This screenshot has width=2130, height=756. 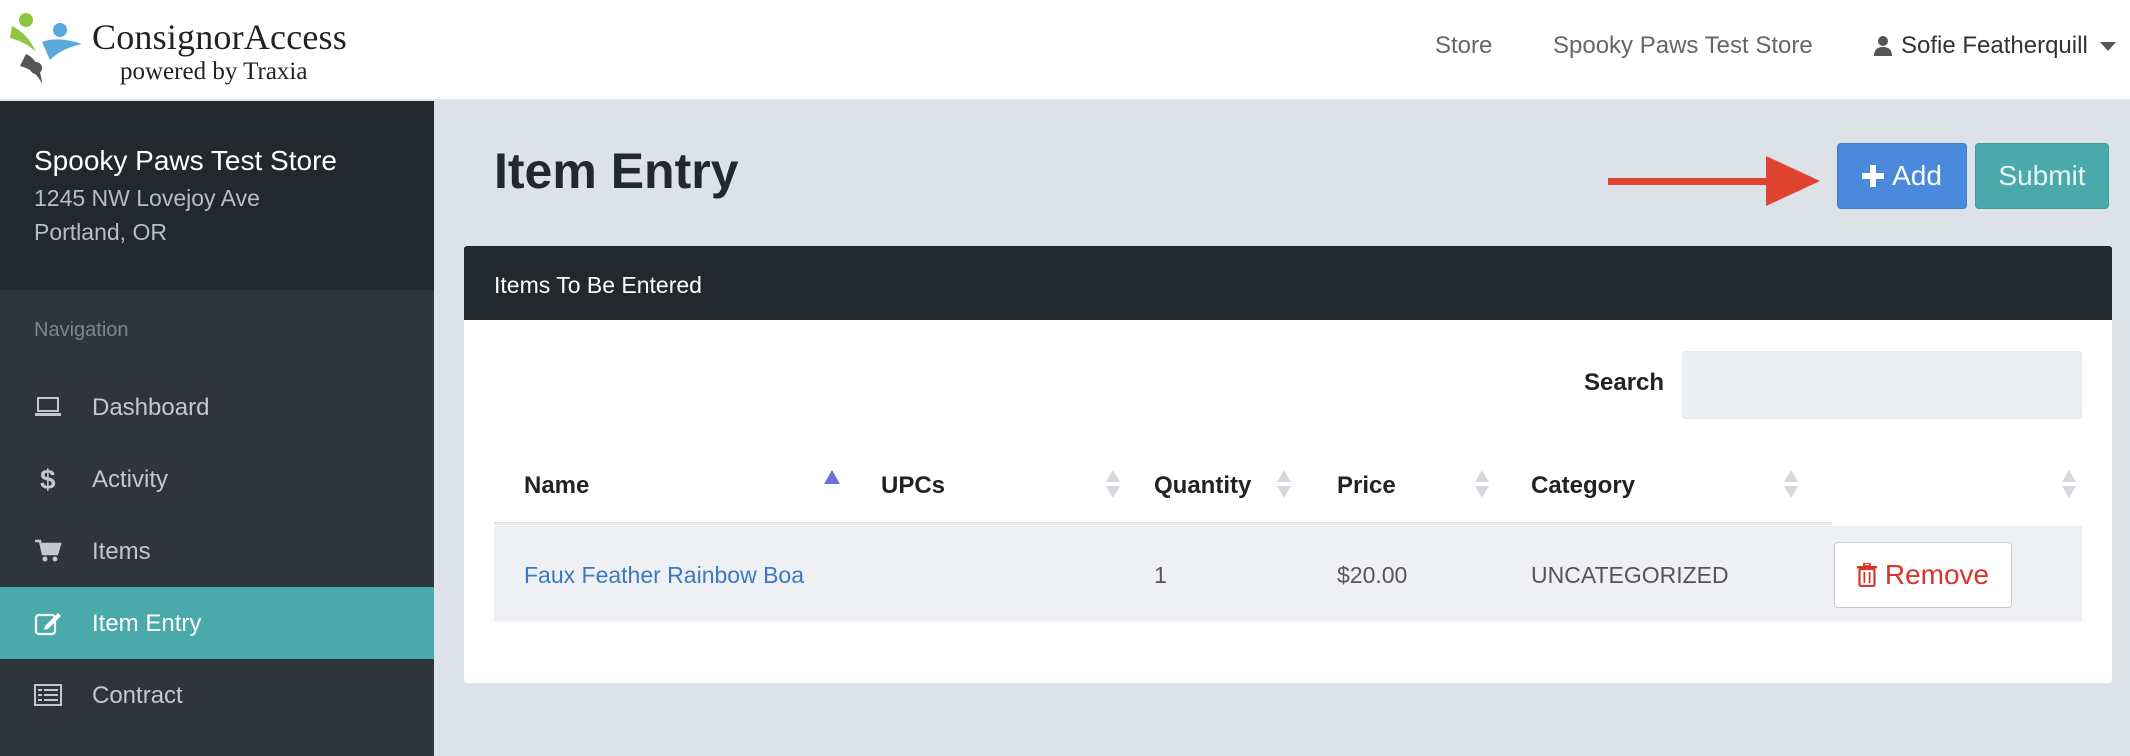 What do you see at coordinates (1583, 486) in the screenshot?
I see `column-header-category: Category` at bounding box center [1583, 486].